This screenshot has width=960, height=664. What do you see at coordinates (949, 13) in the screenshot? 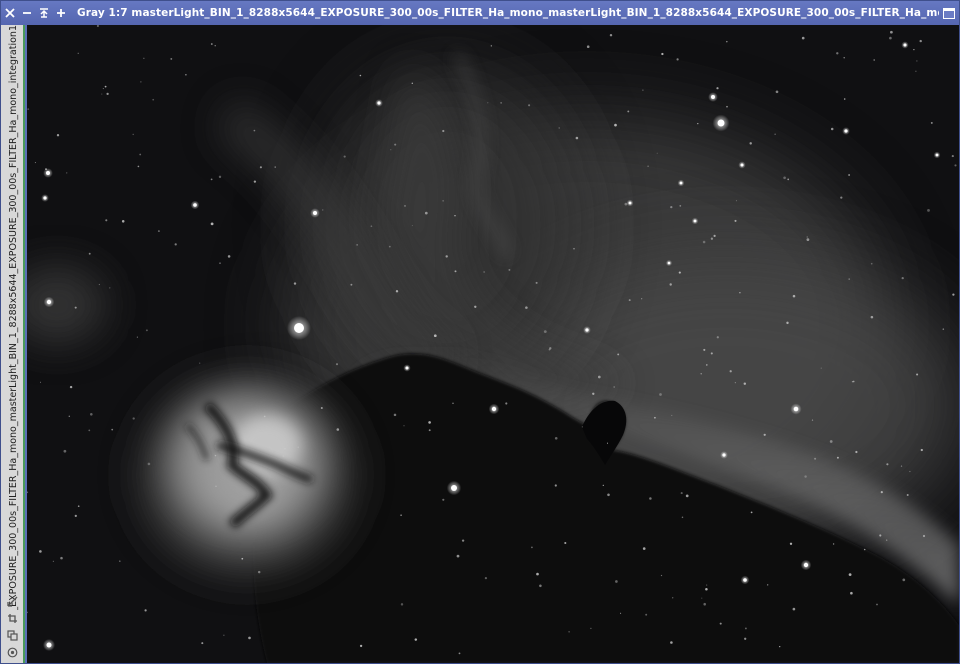
I see `restore-icon` at bounding box center [949, 13].